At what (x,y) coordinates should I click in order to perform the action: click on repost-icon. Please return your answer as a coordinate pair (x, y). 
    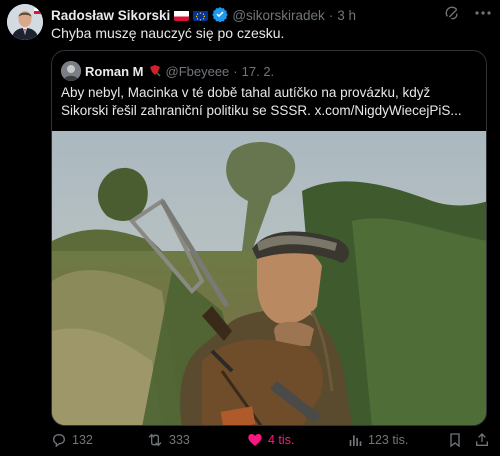
    Looking at the image, I should click on (155, 440).